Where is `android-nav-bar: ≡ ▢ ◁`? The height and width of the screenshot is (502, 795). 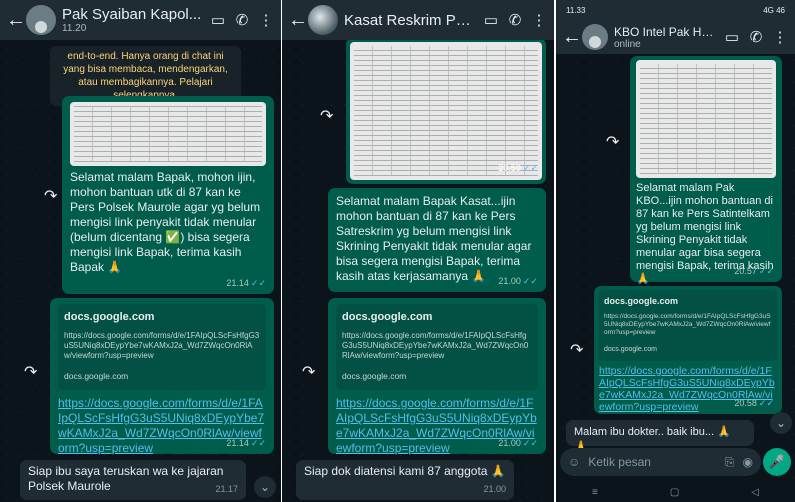 android-nav-bar: ≡ ▢ ◁ is located at coordinates (675, 492).